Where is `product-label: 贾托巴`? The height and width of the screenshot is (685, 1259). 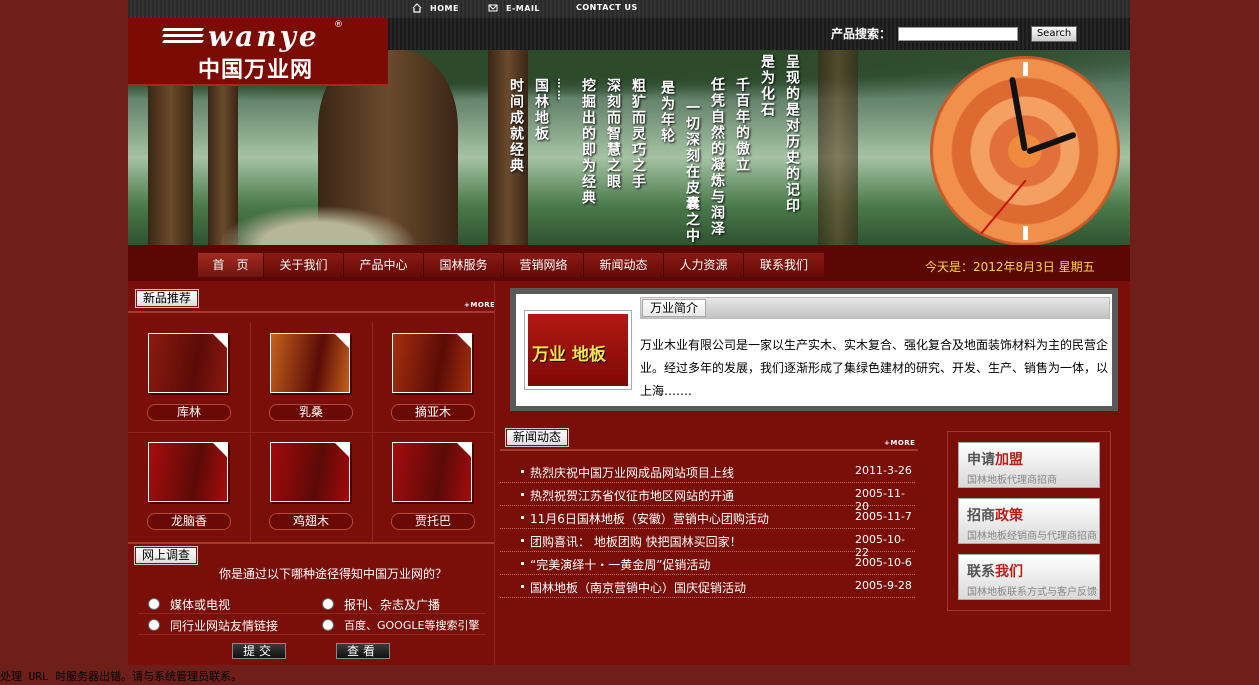
product-label: 贾托巴 is located at coordinates (433, 521).